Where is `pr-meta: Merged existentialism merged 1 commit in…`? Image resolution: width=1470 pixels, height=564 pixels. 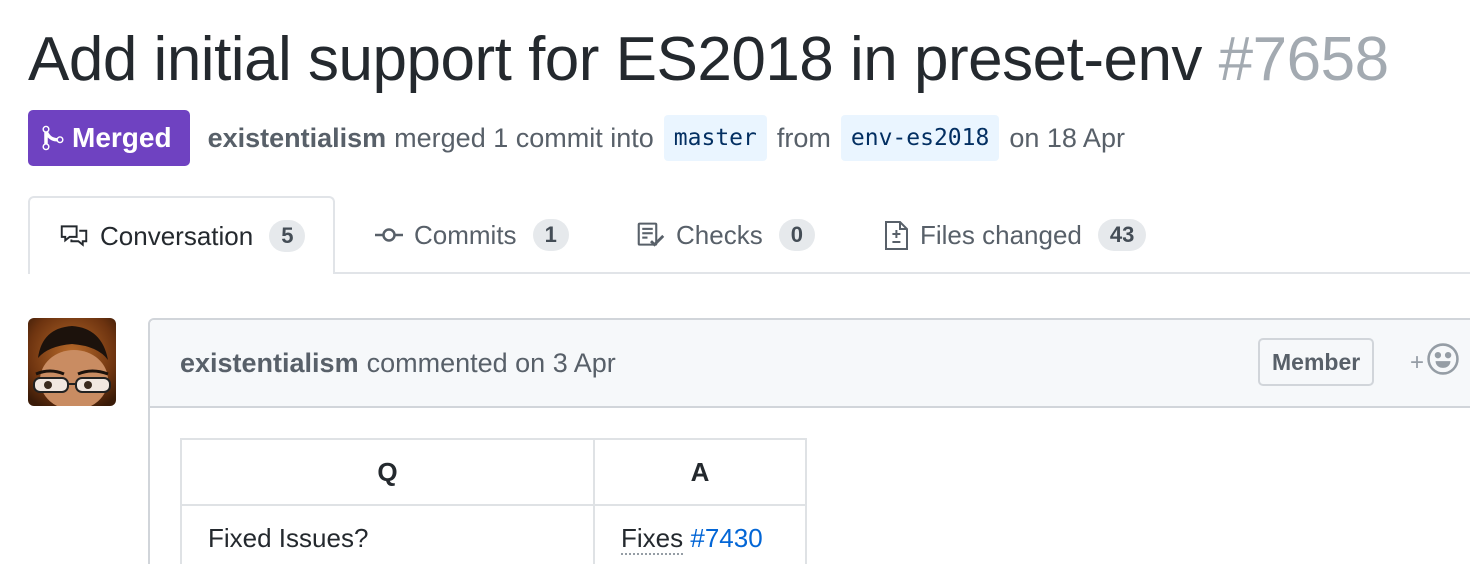 pr-meta: Merged existentialism merged 1 commit in… is located at coordinates (576, 138).